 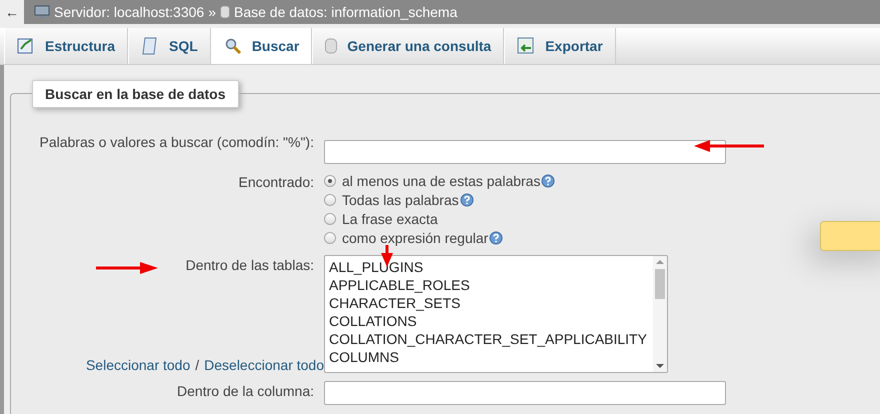 What do you see at coordinates (261, 46) in the screenshot?
I see `tab: Buscar` at bounding box center [261, 46].